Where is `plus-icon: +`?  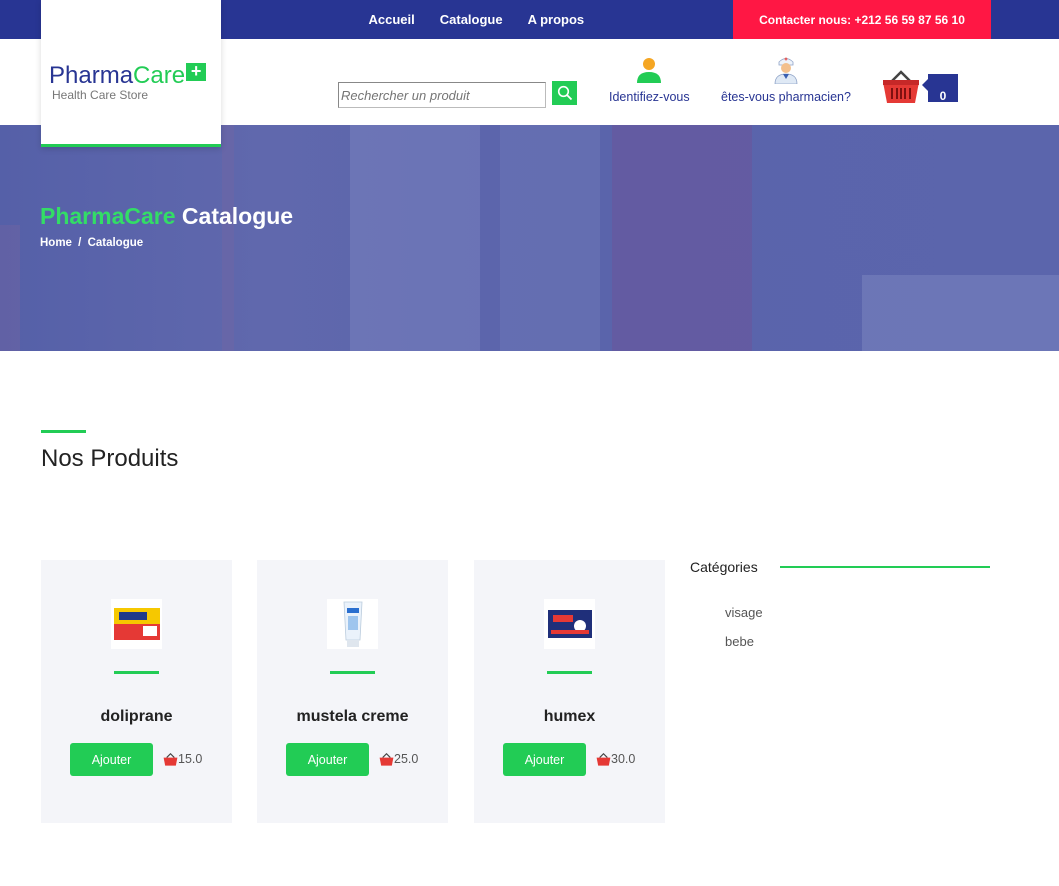 plus-icon: + is located at coordinates (196, 71).